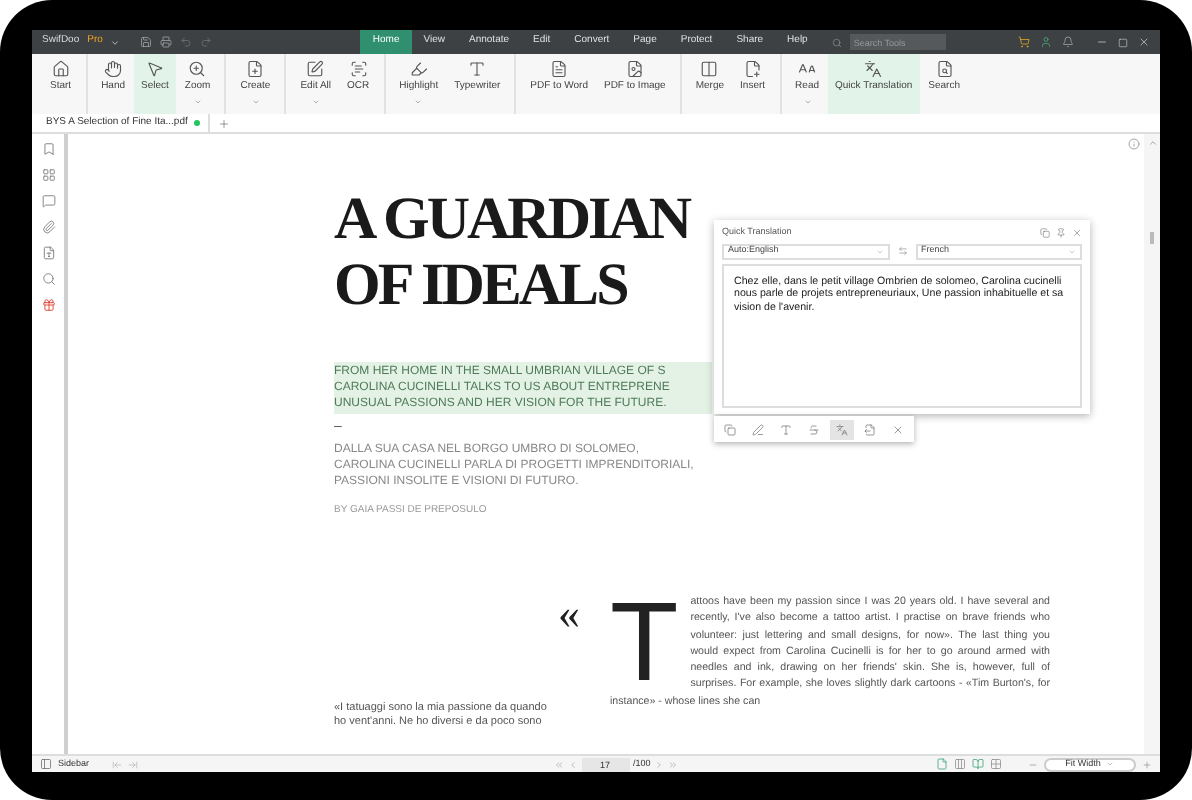 The width and height of the screenshot is (1192, 800). What do you see at coordinates (902, 251) in the screenshot?
I see `swap-icon` at bounding box center [902, 251].